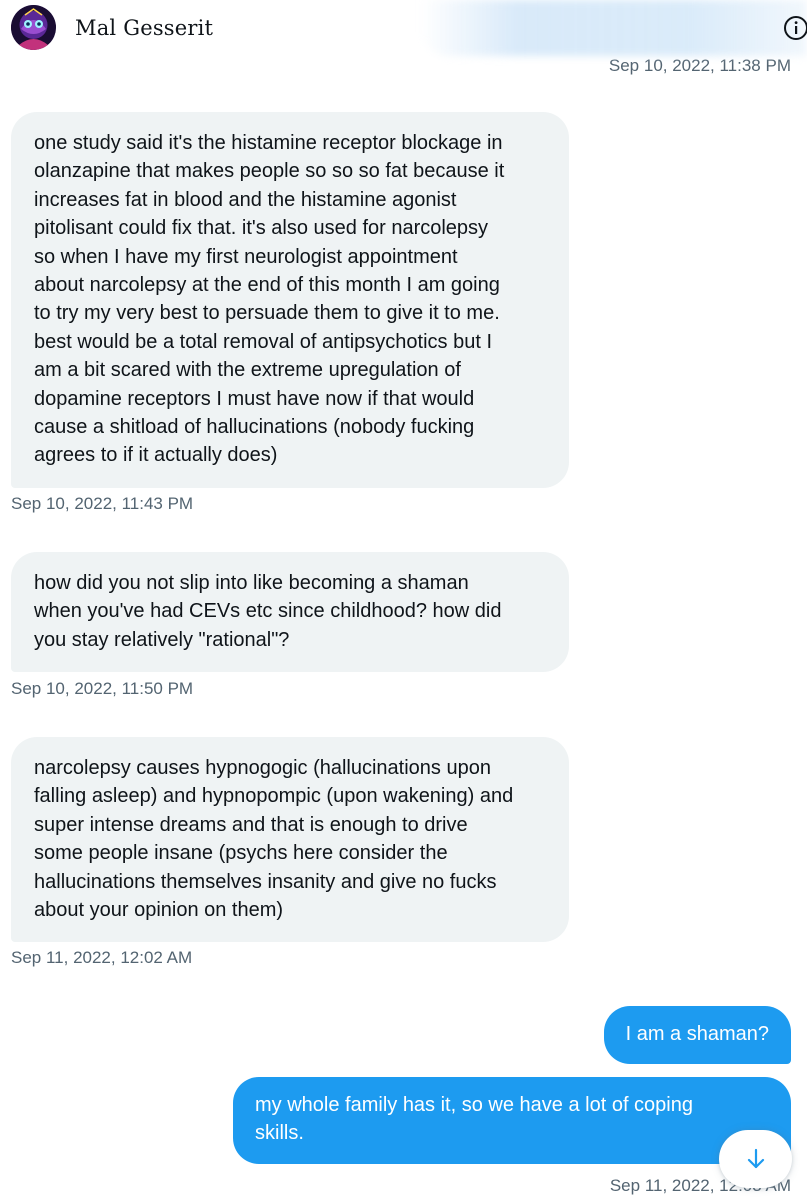  I want to click on scroll-to-bottom-button, so click(755, 1159).